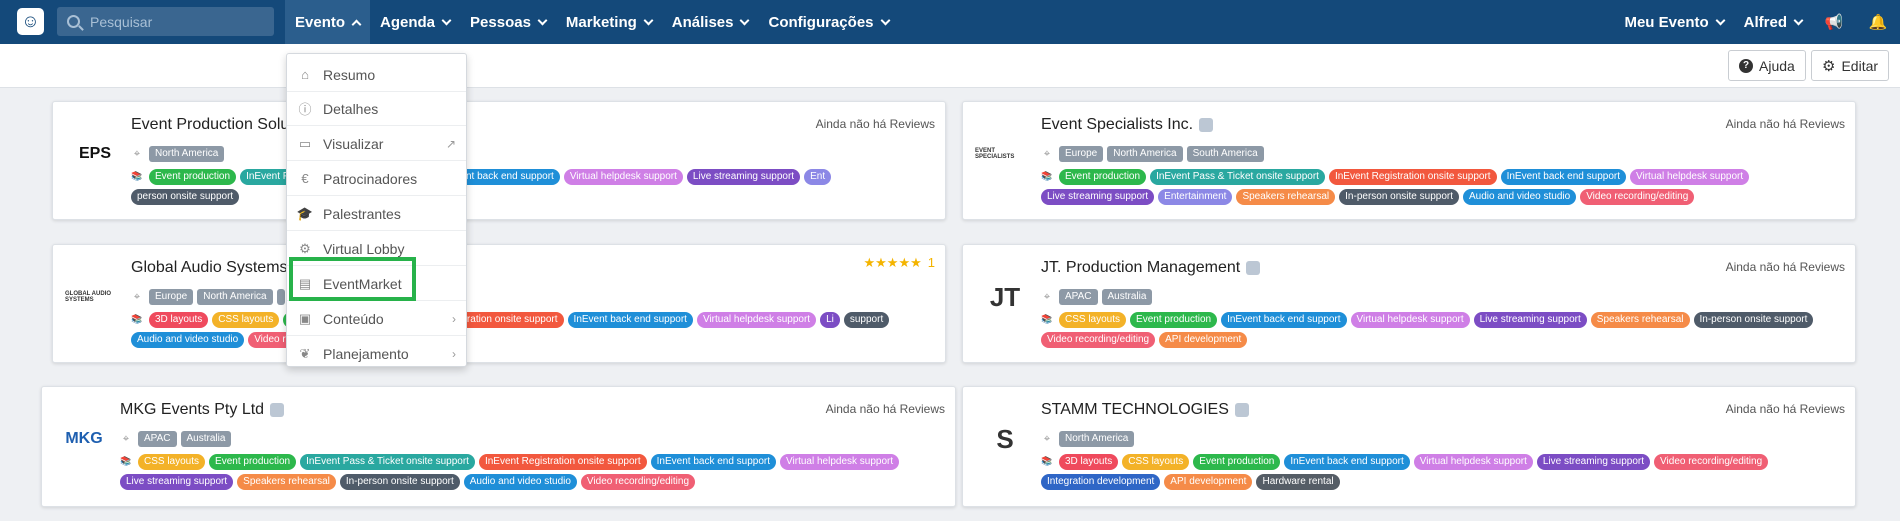 The width and height of the screenshot is (1900, 521). What do you see at coordinates (508, 22) in the screenshot?
I see `nav-pessoas: Pessoas` at bounding box center [508, 22].